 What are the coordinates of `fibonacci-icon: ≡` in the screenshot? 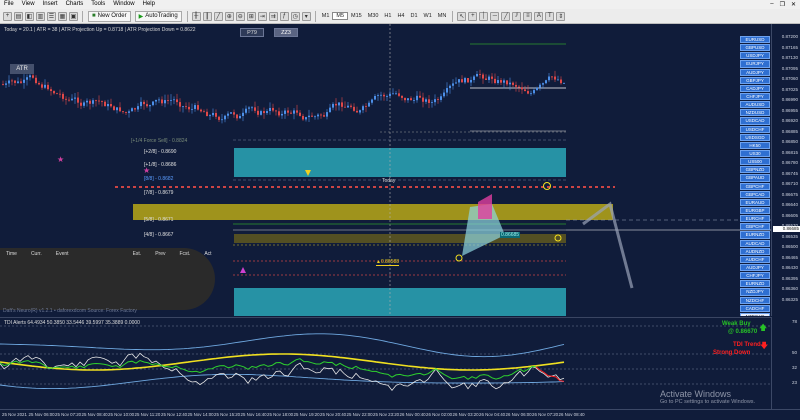 It's located at (528, 16).